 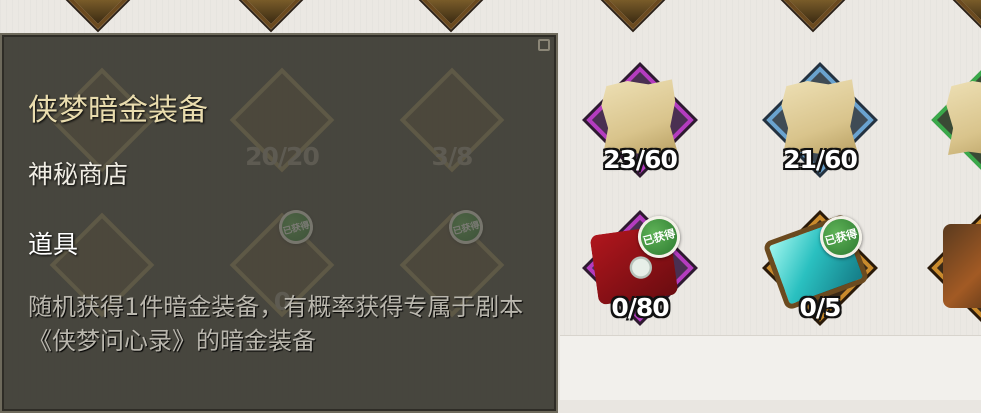 What do you see at coordinates (820, 120) in the screenshot?
I see `scroll-item-blue: 21/60` at bounding box center [820, 120].